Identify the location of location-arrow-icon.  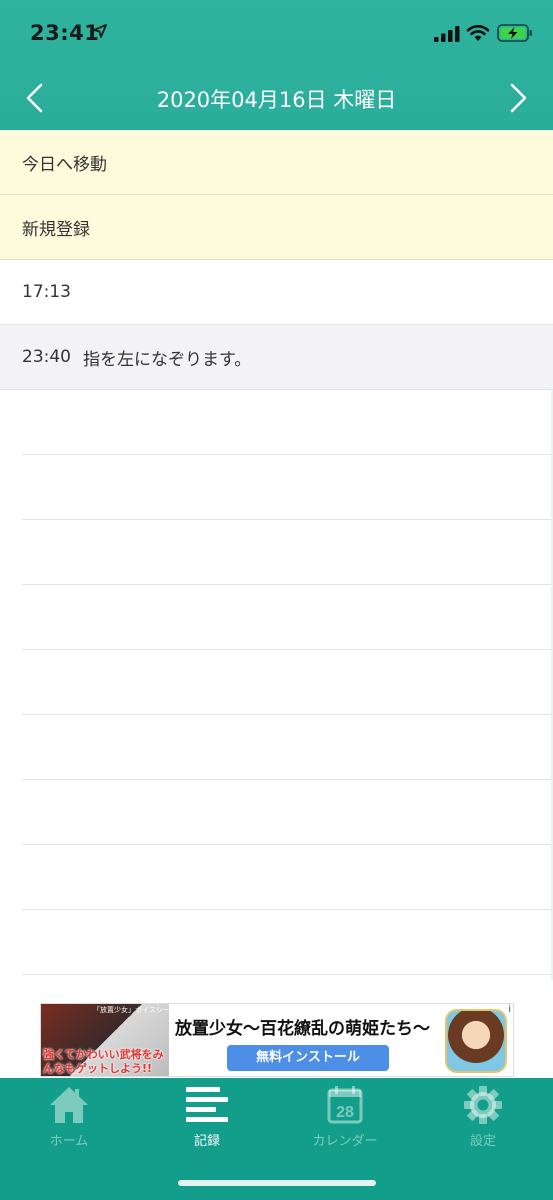
(100, 31).